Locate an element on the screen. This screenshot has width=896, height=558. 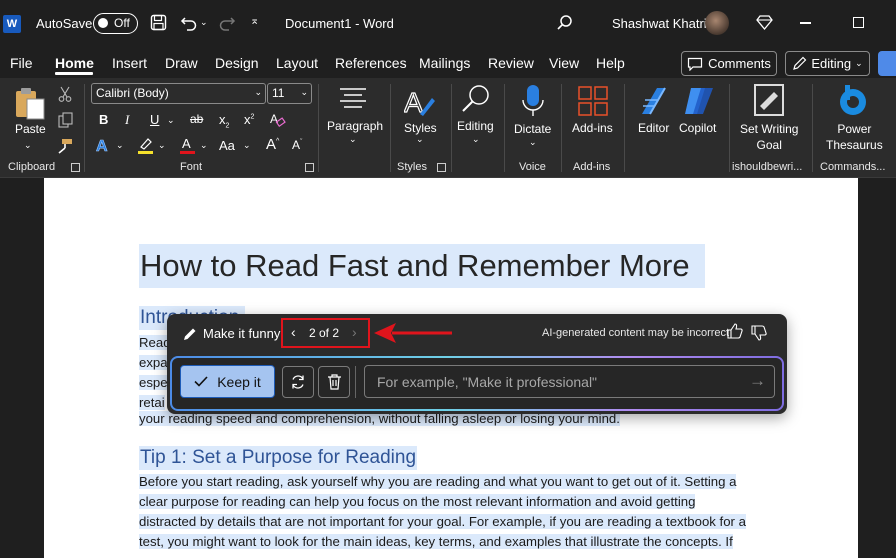
clipboard-group-label: Clipboard is located at coordinates (32, 167).